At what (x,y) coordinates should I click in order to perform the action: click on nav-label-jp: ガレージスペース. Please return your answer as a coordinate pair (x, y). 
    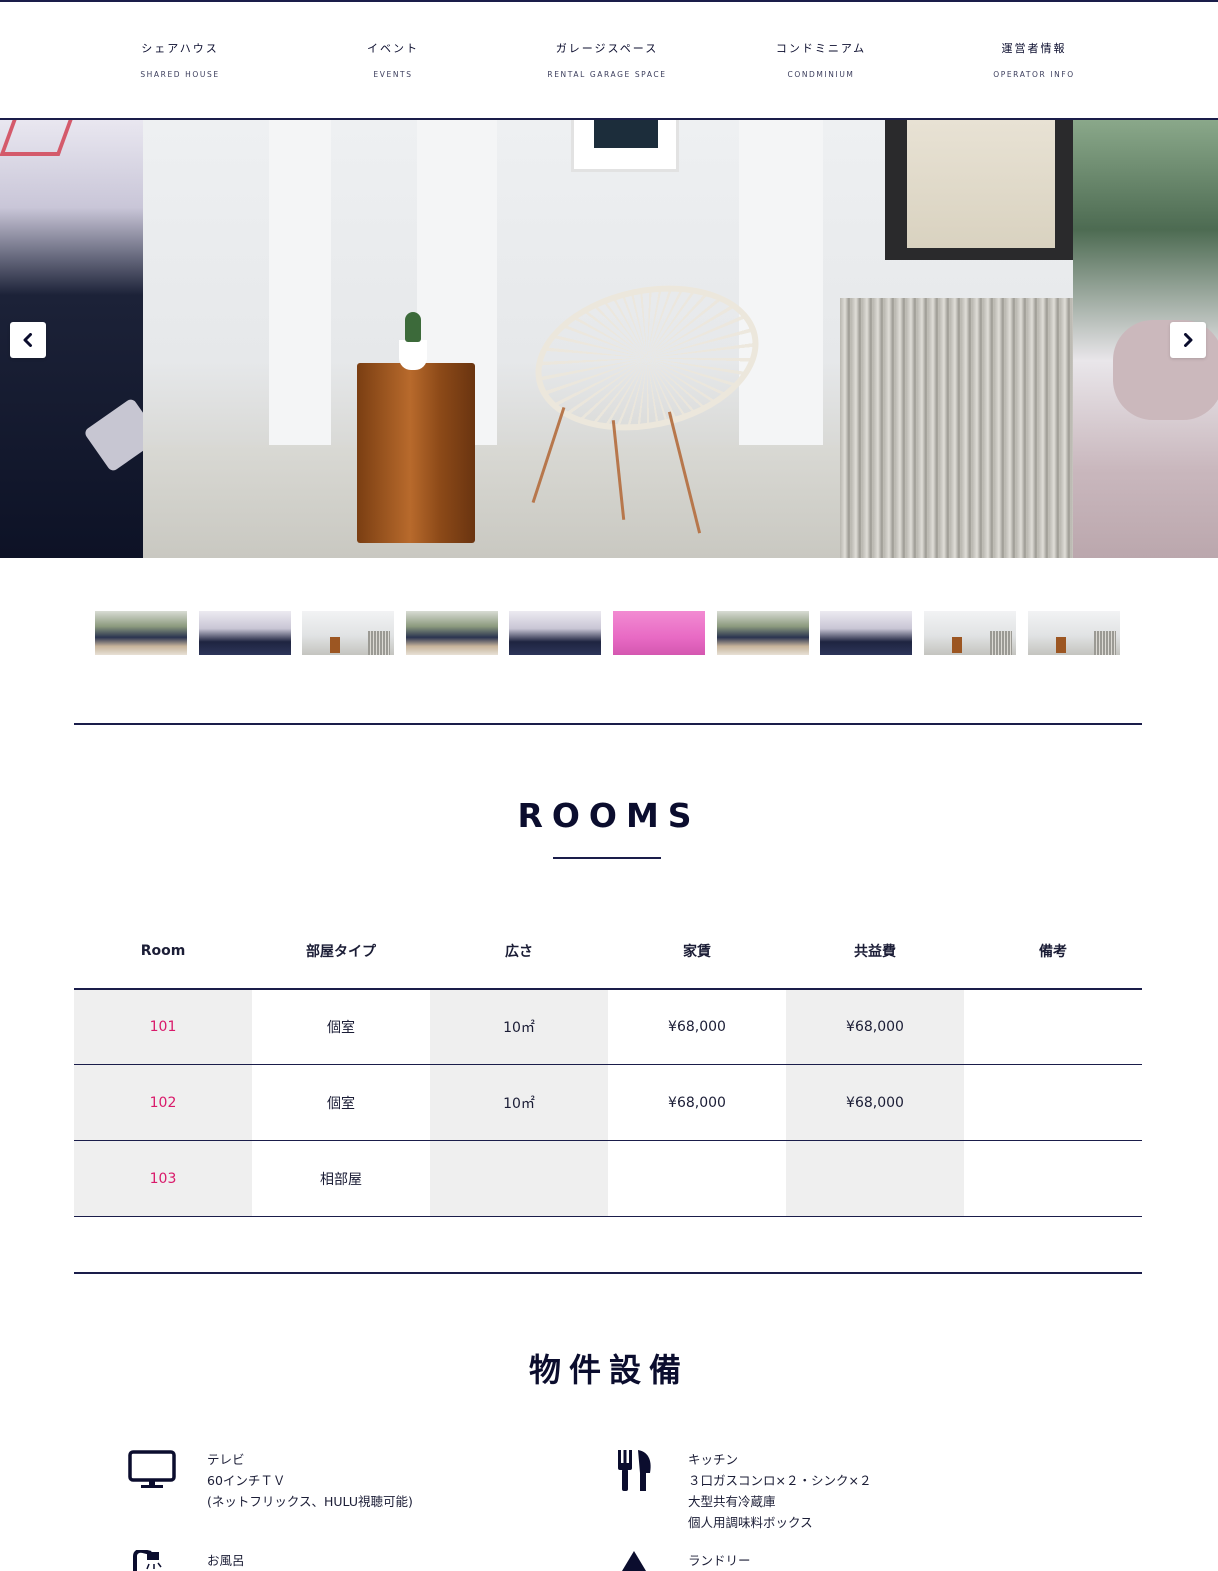
    Looking at the image, I should click on (607, 48).